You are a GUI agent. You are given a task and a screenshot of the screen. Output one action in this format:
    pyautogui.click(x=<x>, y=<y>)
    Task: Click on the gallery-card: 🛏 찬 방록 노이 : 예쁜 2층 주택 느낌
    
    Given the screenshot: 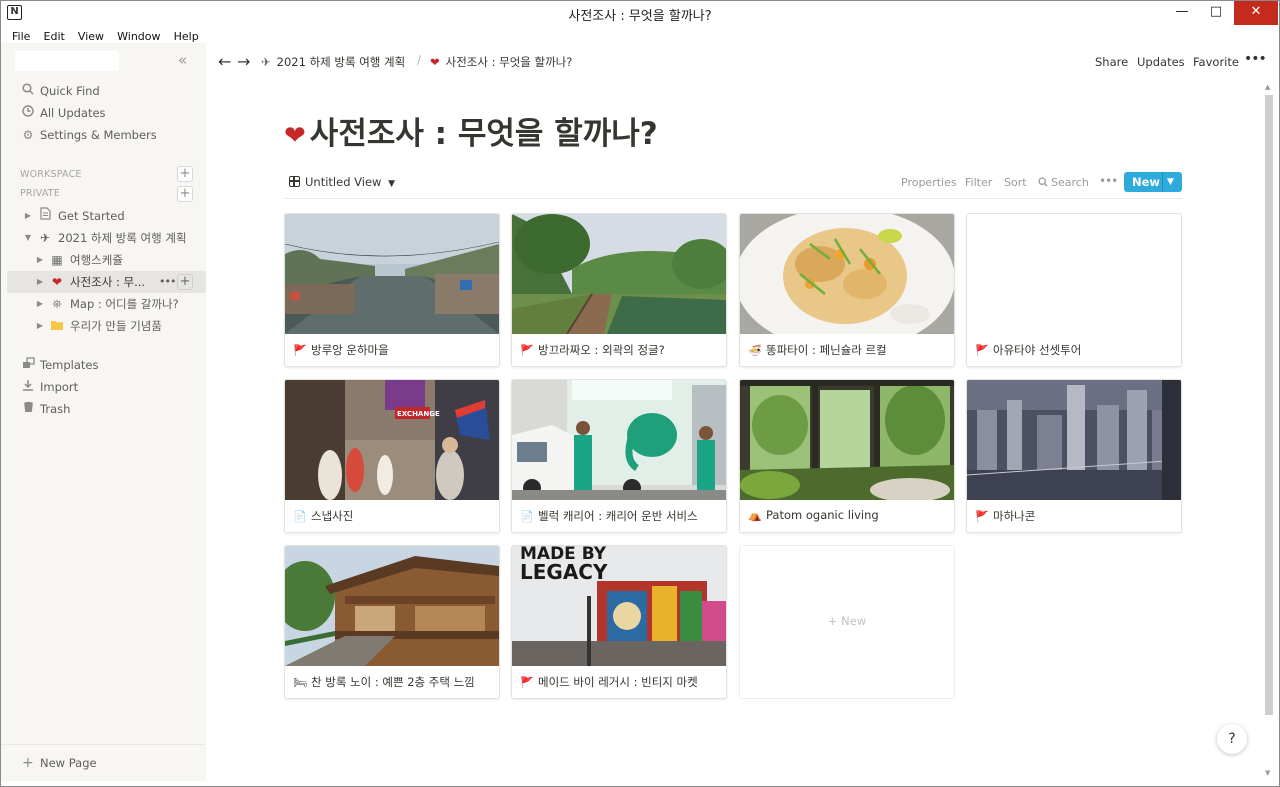 What is the action you would take?
    pyautogui.click(x=392, y=622)
    